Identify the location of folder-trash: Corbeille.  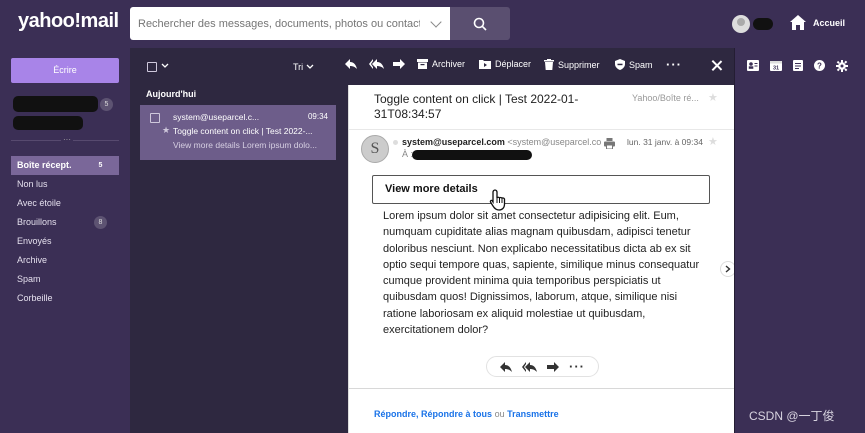
(65, 298).